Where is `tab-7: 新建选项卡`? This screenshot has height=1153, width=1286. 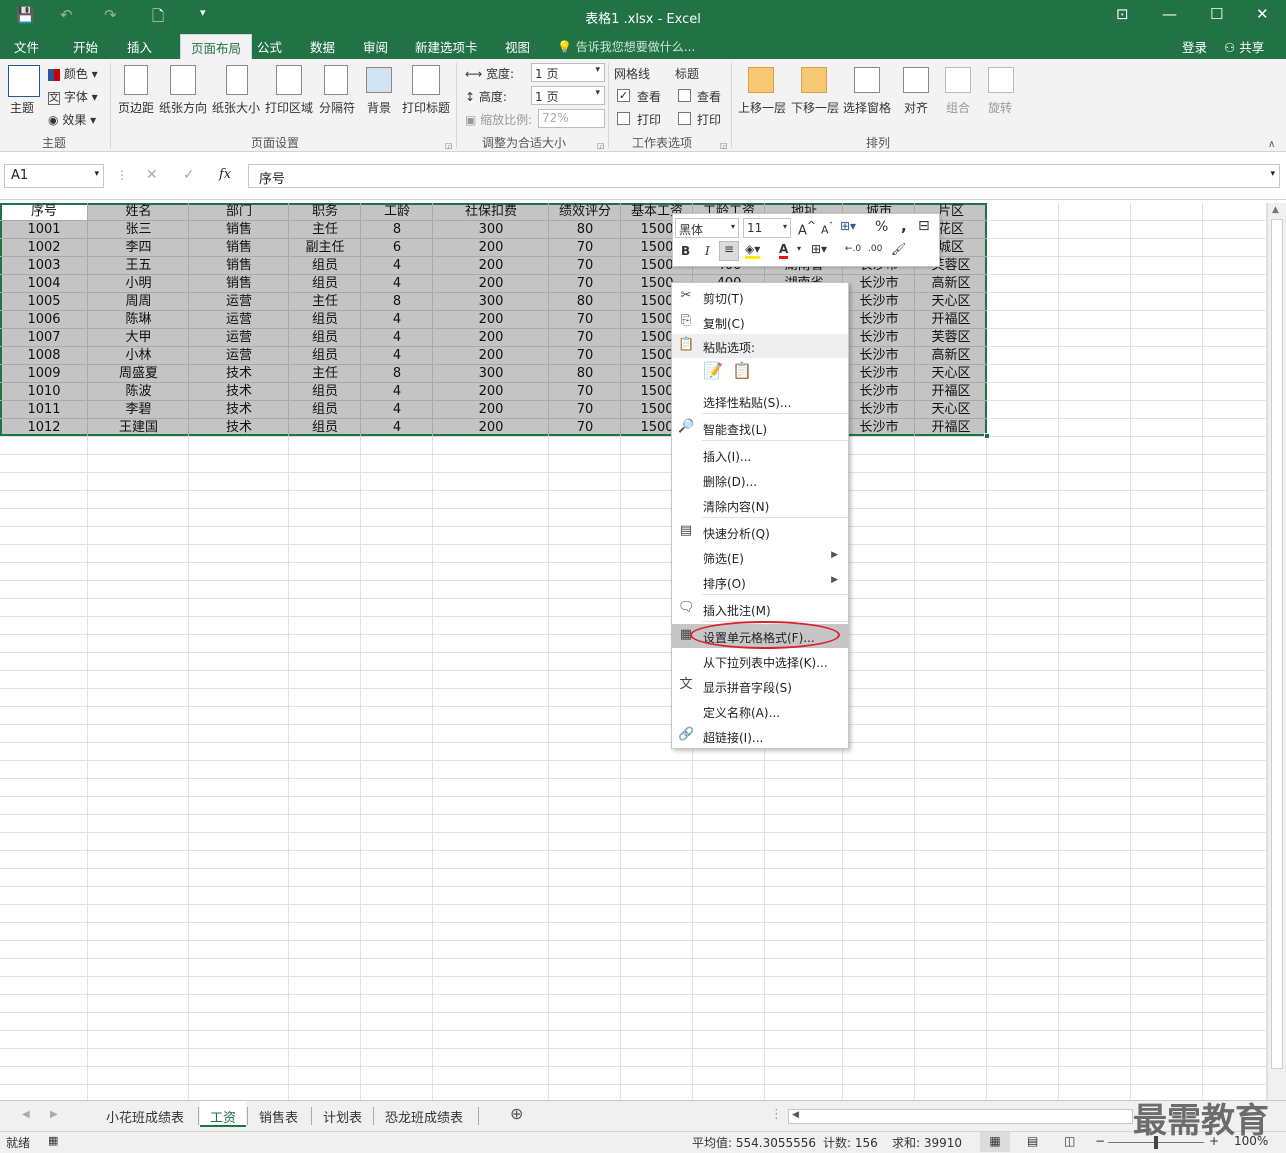
tab-7: 新建选项卡 is located at coordinates (446, 46).